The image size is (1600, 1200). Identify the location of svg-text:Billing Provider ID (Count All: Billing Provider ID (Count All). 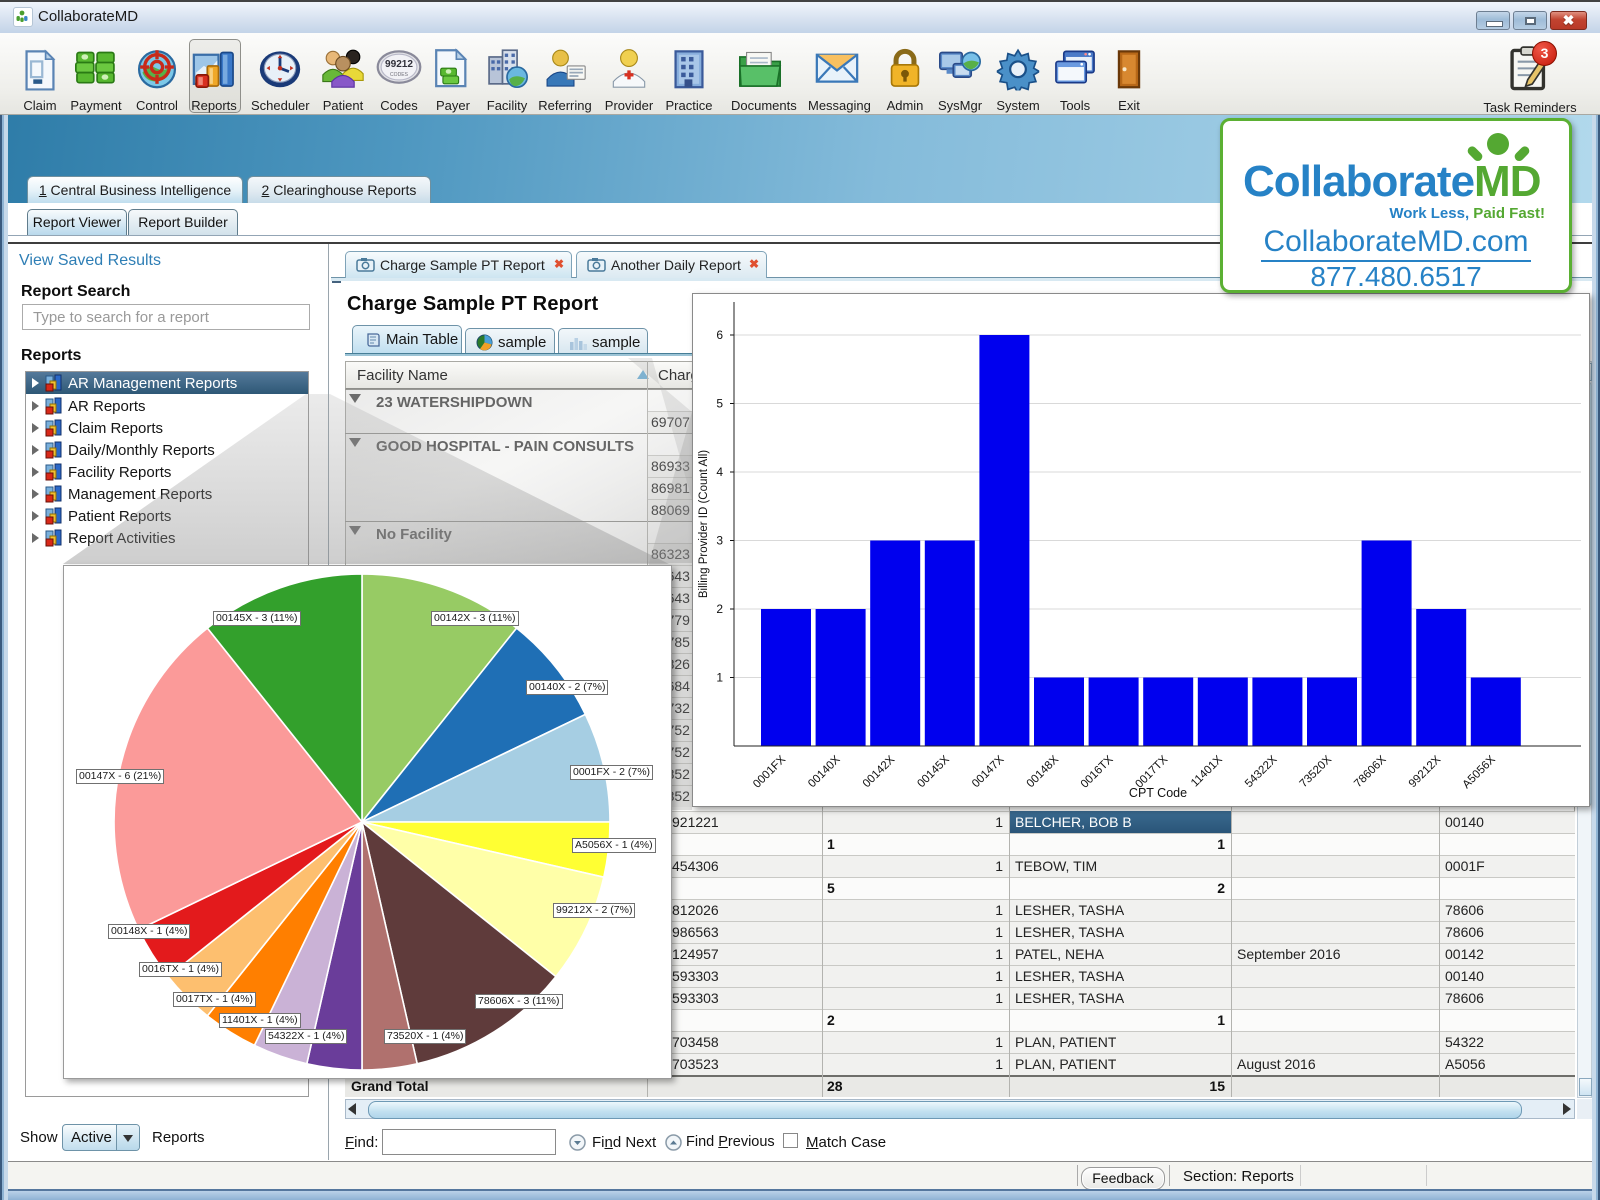
(704, 524).